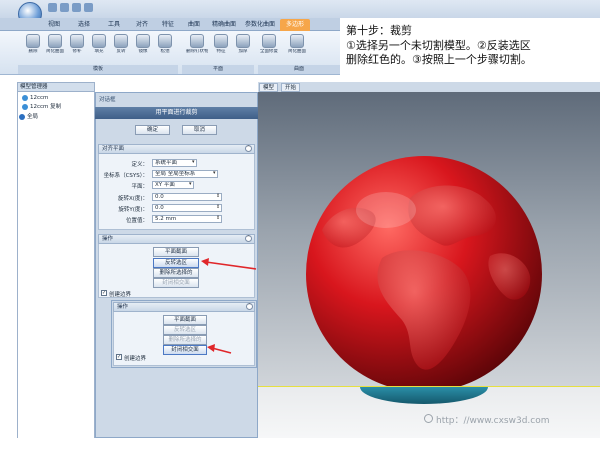 The width and height of the screenshot is (600, 453). What do you see at coordinates (107, 100) in the screenshot?
I see `dialog-label: 对话框` at bounding box center [107, 100].